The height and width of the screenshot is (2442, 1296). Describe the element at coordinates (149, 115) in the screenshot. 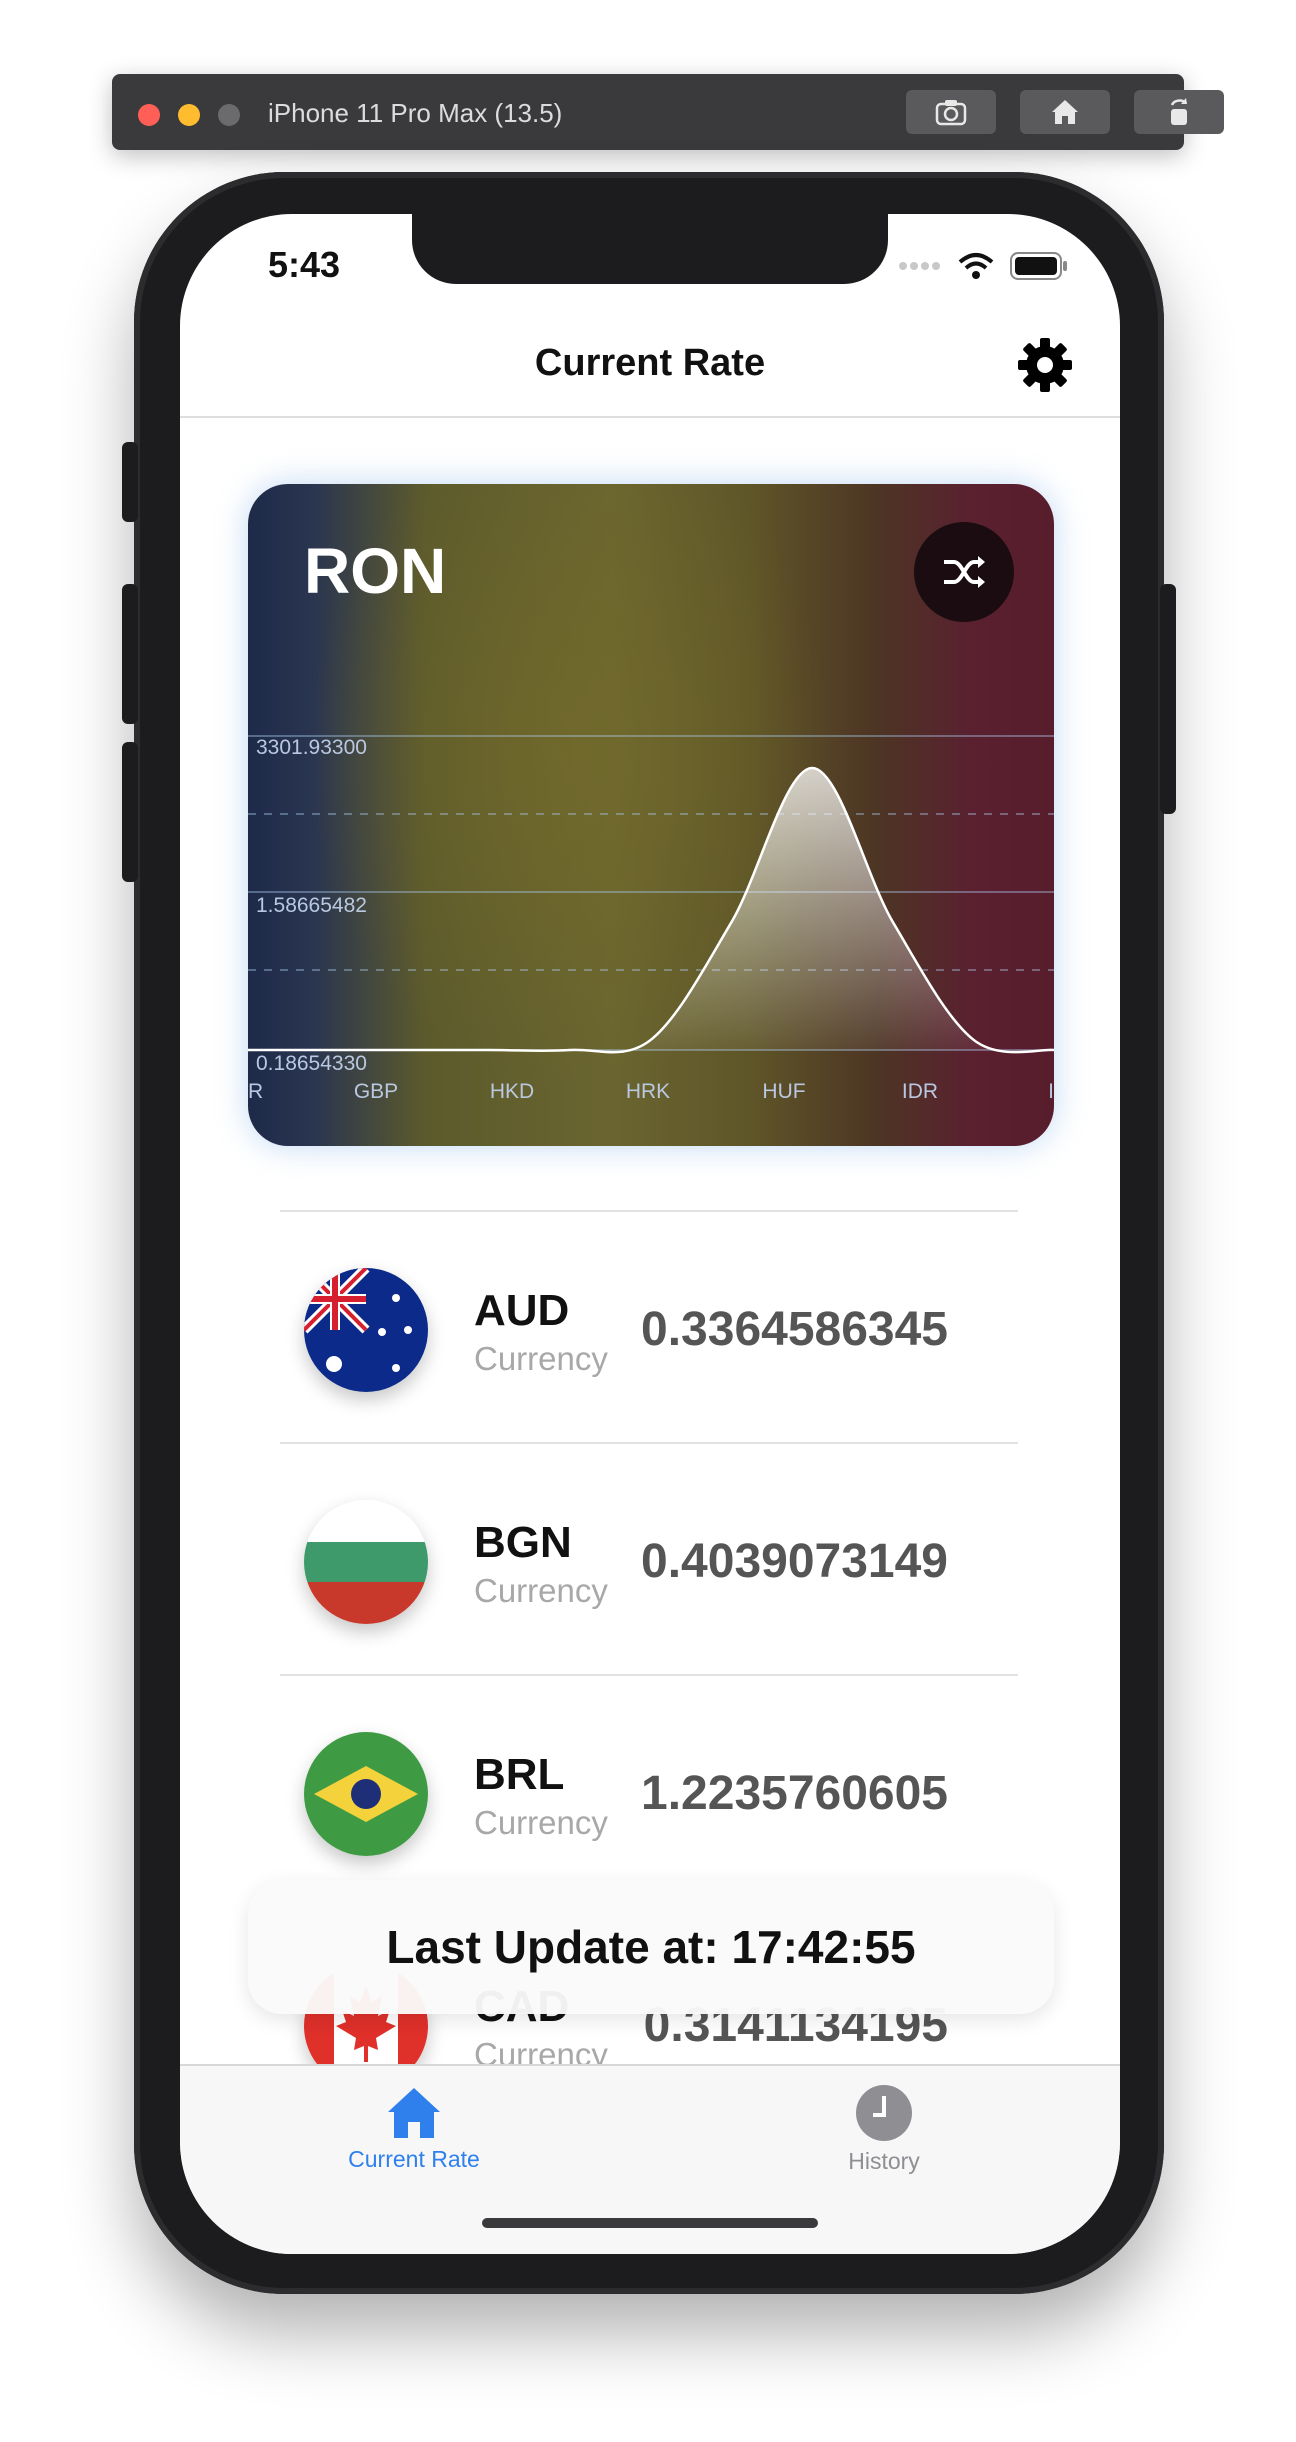

I see `close-window-button` at that location.